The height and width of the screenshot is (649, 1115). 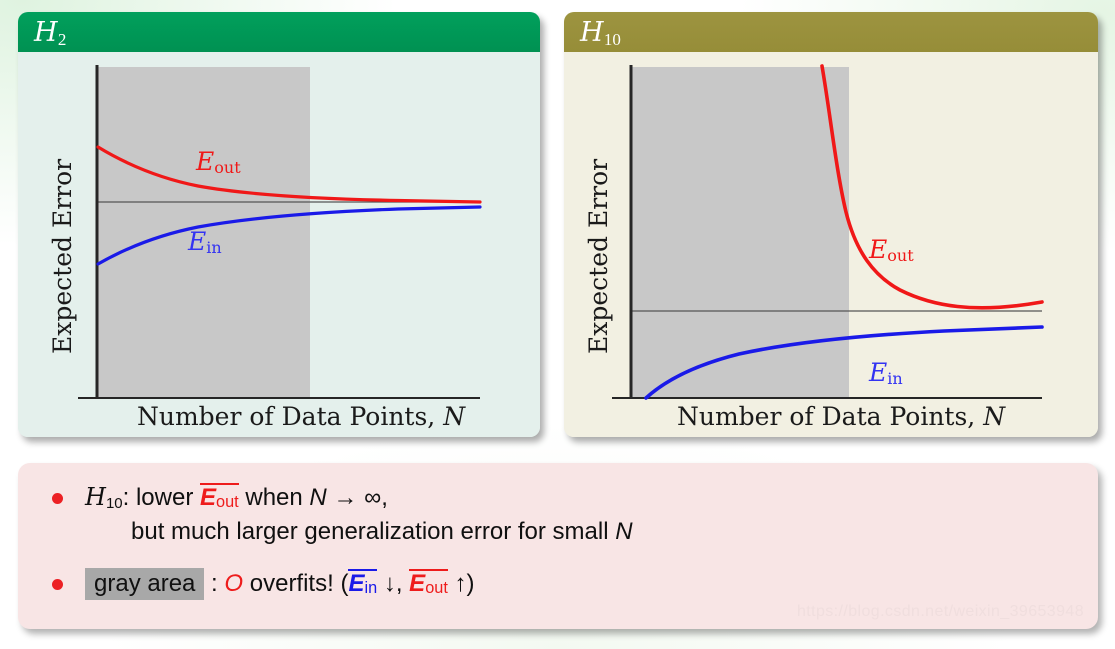 I want to click on eout-bar-symbol: Eout, so click(x=219, y=497).